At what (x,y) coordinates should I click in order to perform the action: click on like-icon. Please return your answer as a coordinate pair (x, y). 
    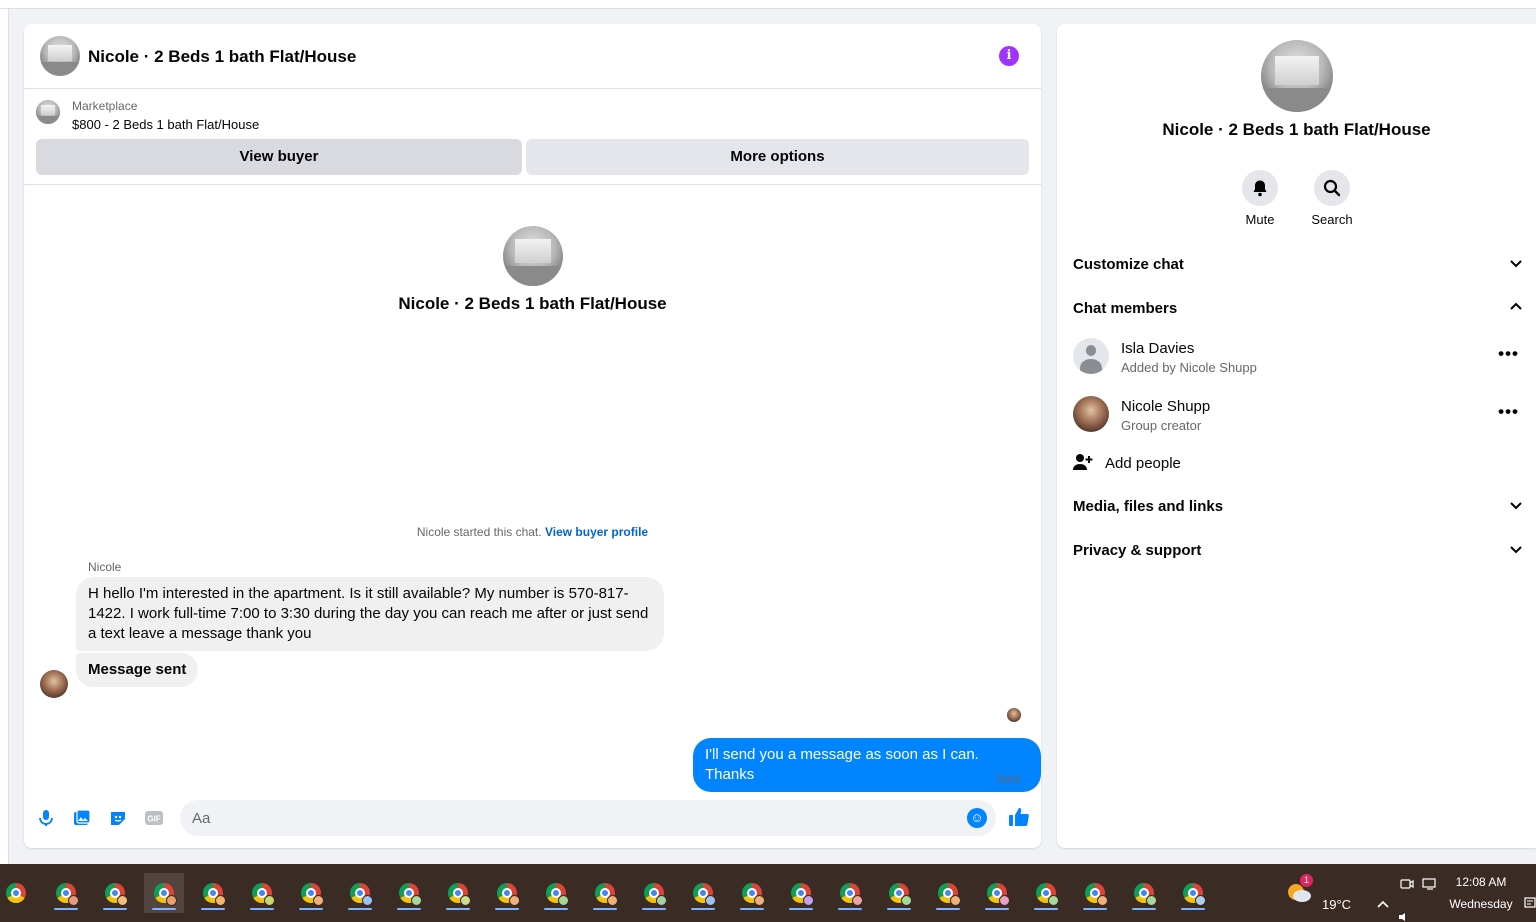
    Looking at the image, I should click on (1019, 818).